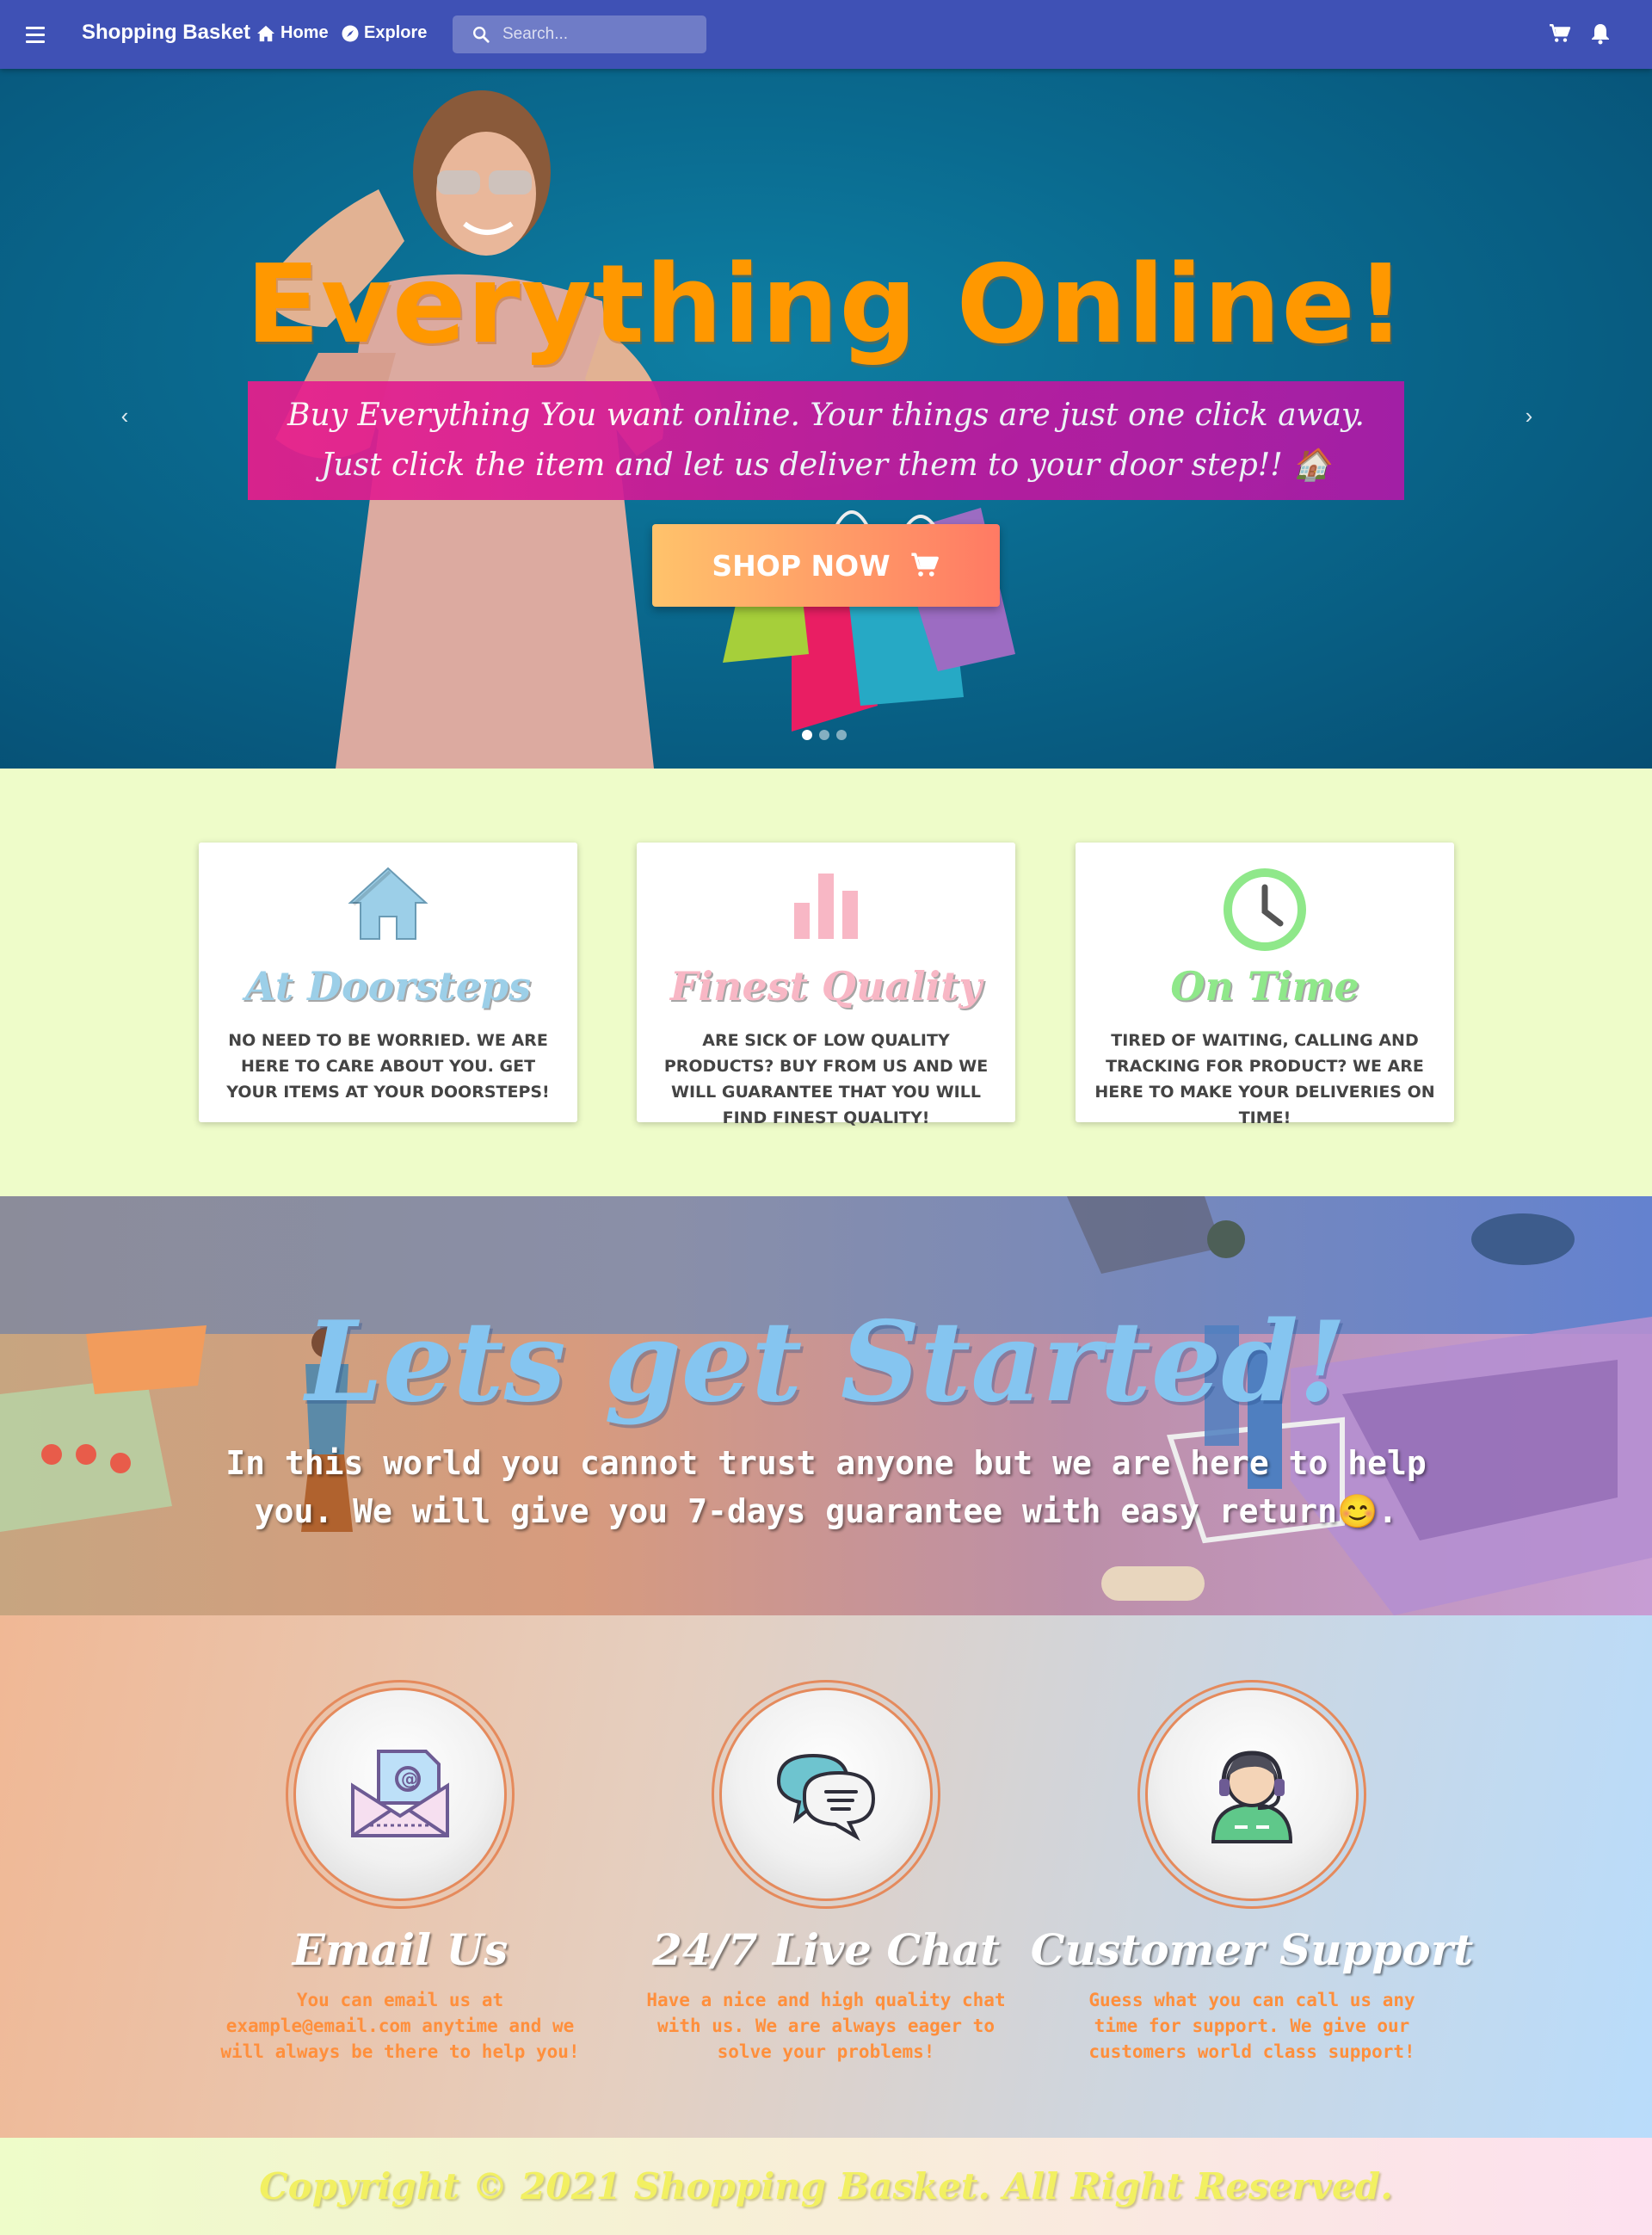 This screenshot has width=1652, height=2235. I want to click on carousel-next-arrow: ›, so click(1529, 416).